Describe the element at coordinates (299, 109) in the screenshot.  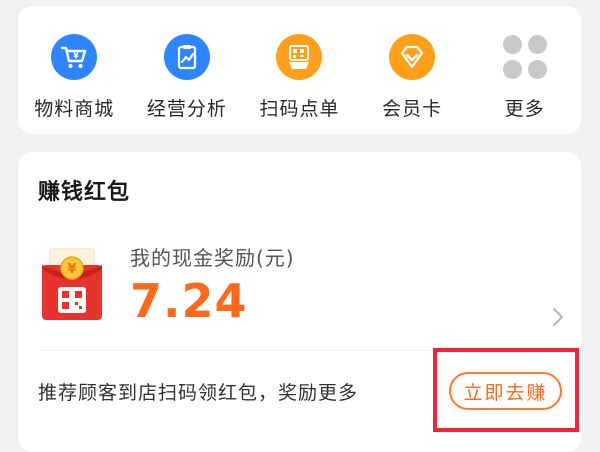
I see `shortcut-label: 扫码点单` at that location.